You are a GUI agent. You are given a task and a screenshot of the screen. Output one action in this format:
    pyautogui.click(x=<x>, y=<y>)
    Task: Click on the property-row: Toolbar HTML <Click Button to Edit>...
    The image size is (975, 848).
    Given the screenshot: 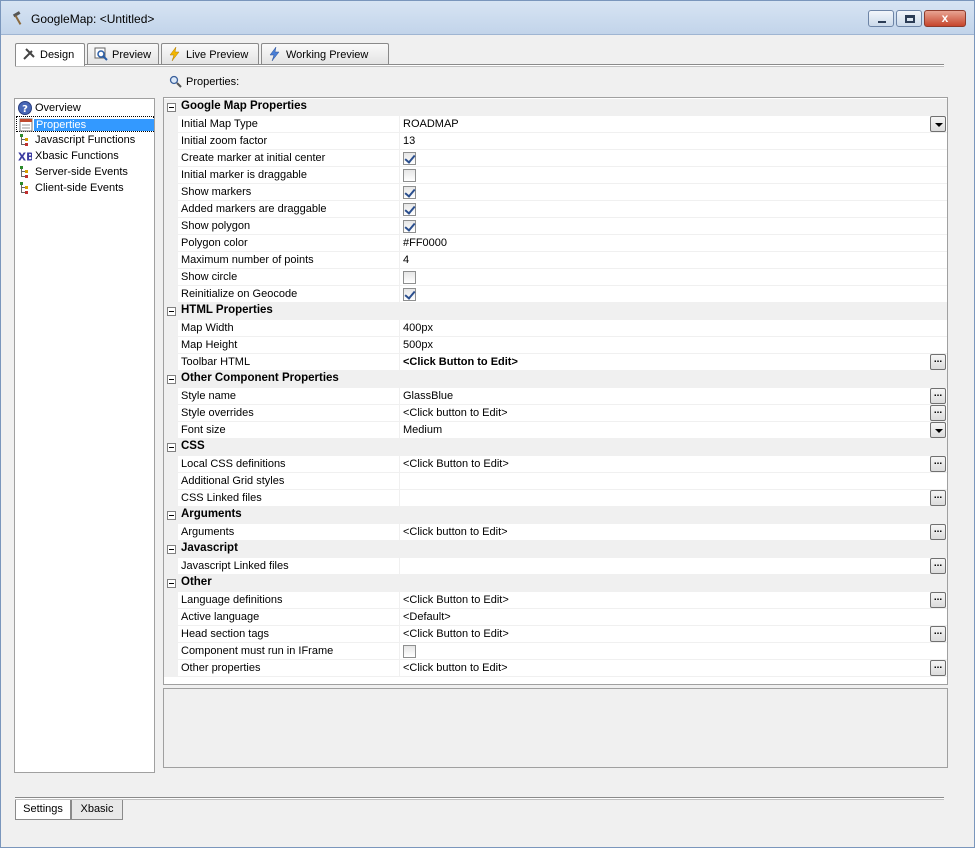 What is the action you would take?
    pyautogui.click(x=555, y=362)
    